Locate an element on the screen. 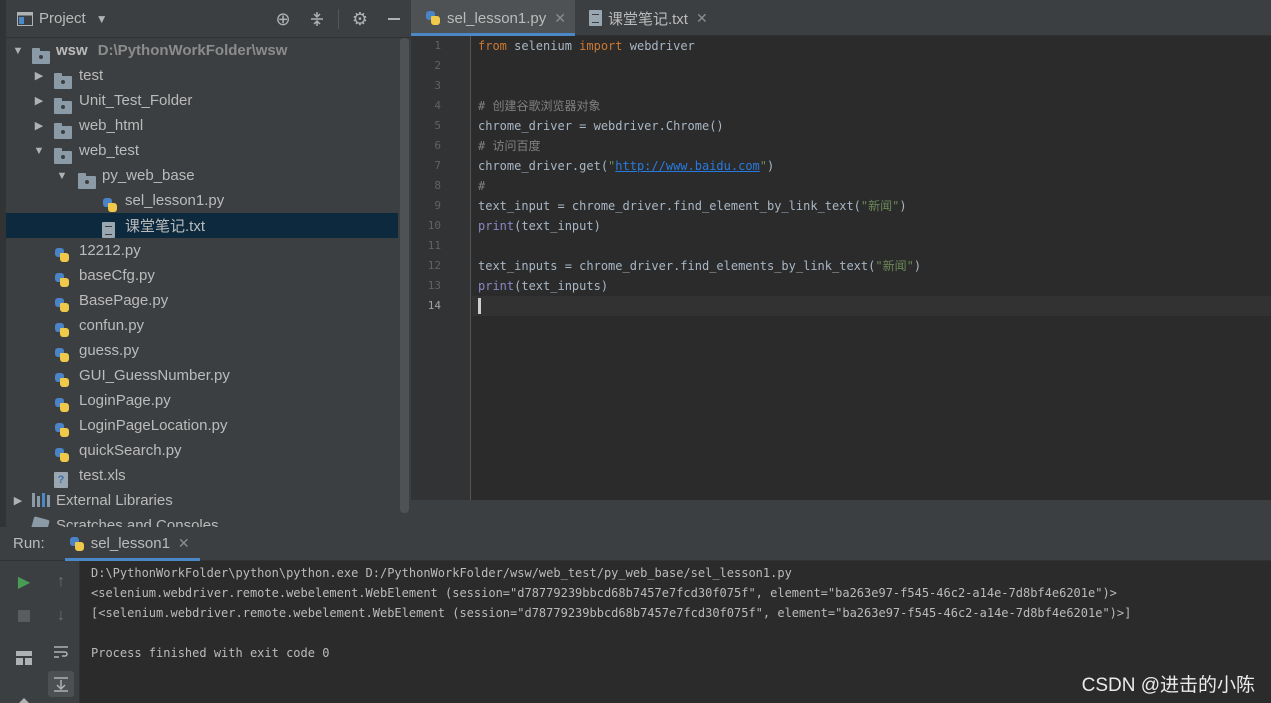  tree-item-label: guess.py is located at coordinates (109, 350).